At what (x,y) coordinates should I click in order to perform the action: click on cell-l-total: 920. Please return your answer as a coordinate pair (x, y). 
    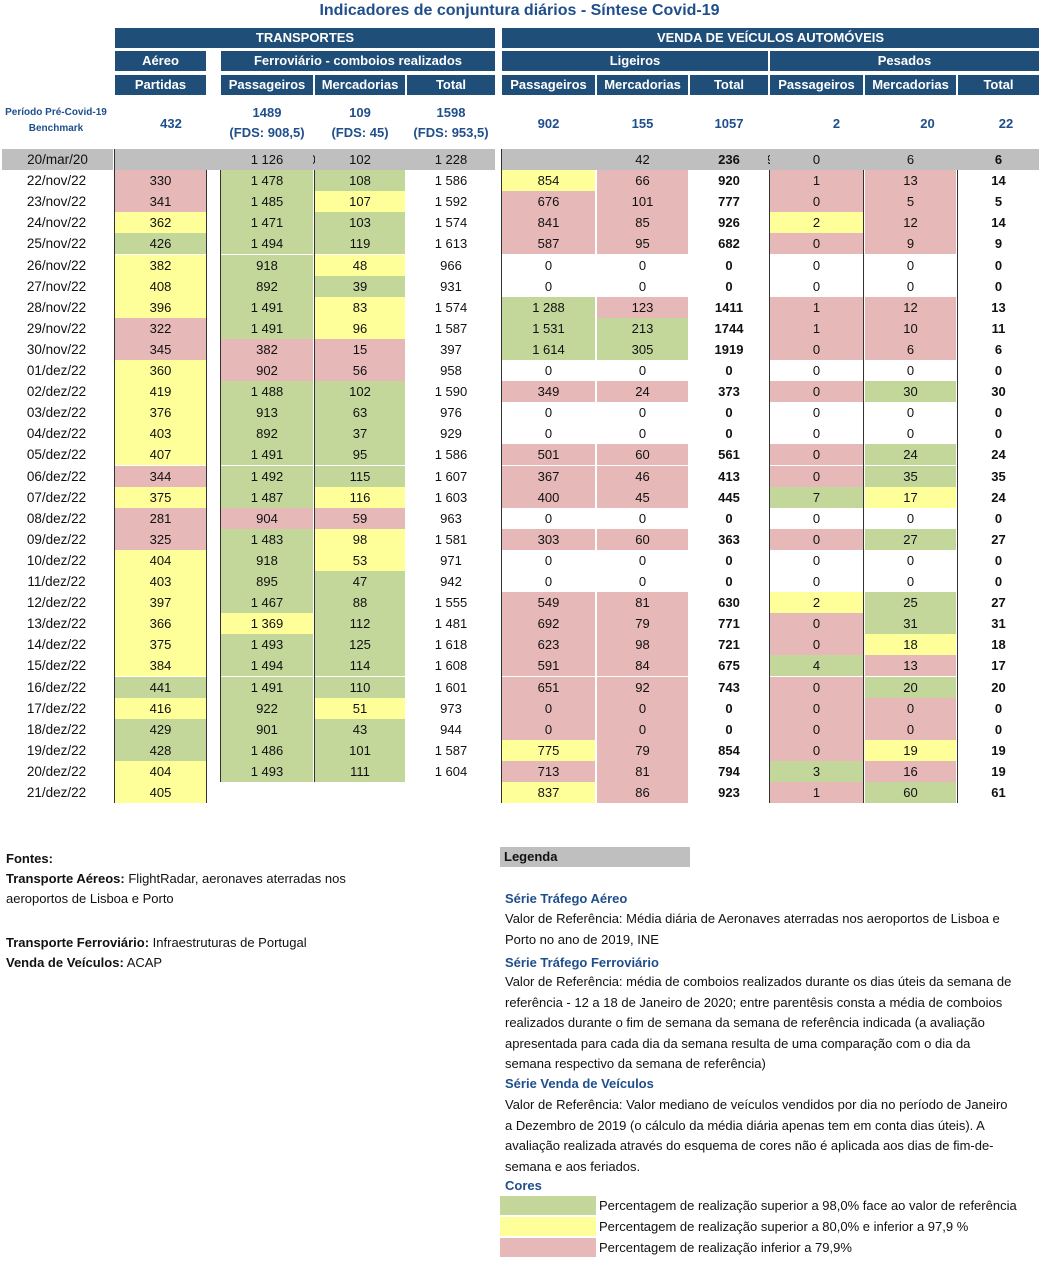
    Looking at the image, I should click on (729, 181).